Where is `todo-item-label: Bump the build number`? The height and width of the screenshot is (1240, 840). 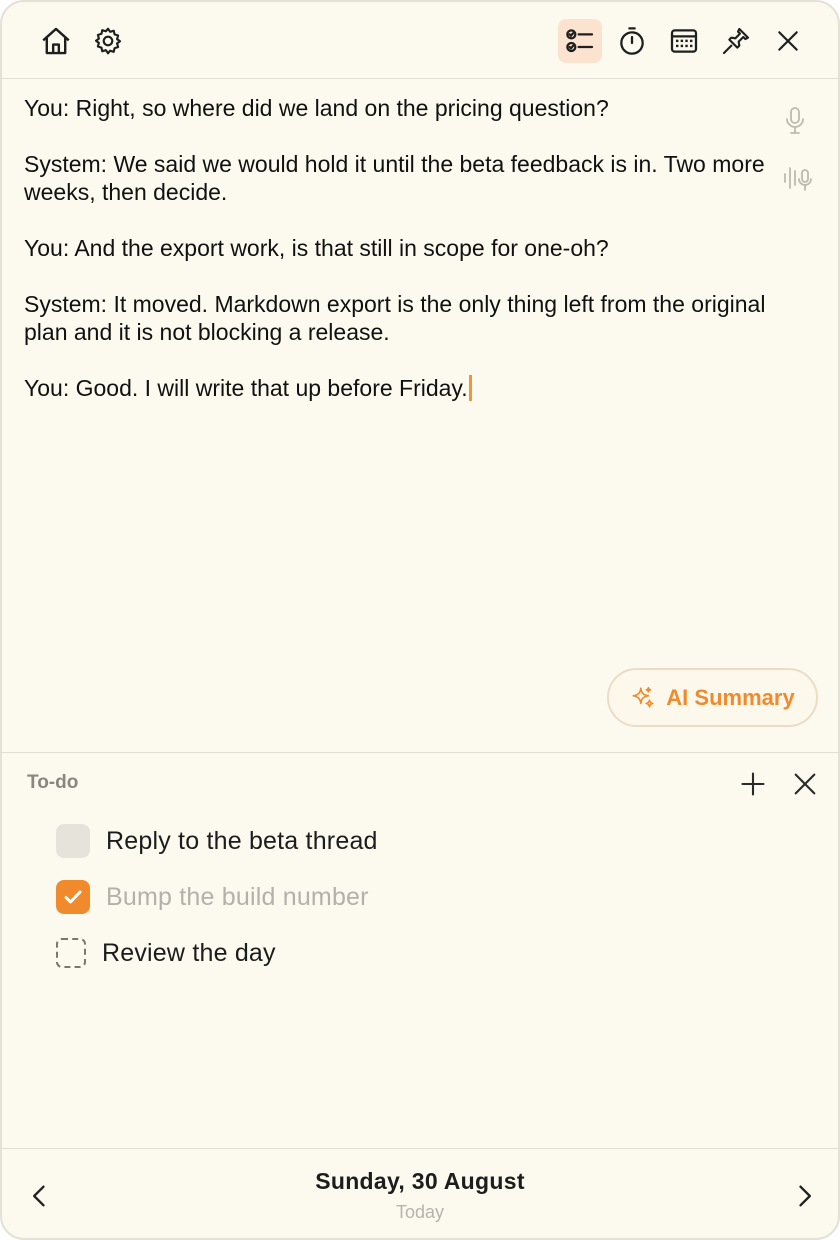
todo-item-label: Bump the build number is located at coordinates (237, 896).